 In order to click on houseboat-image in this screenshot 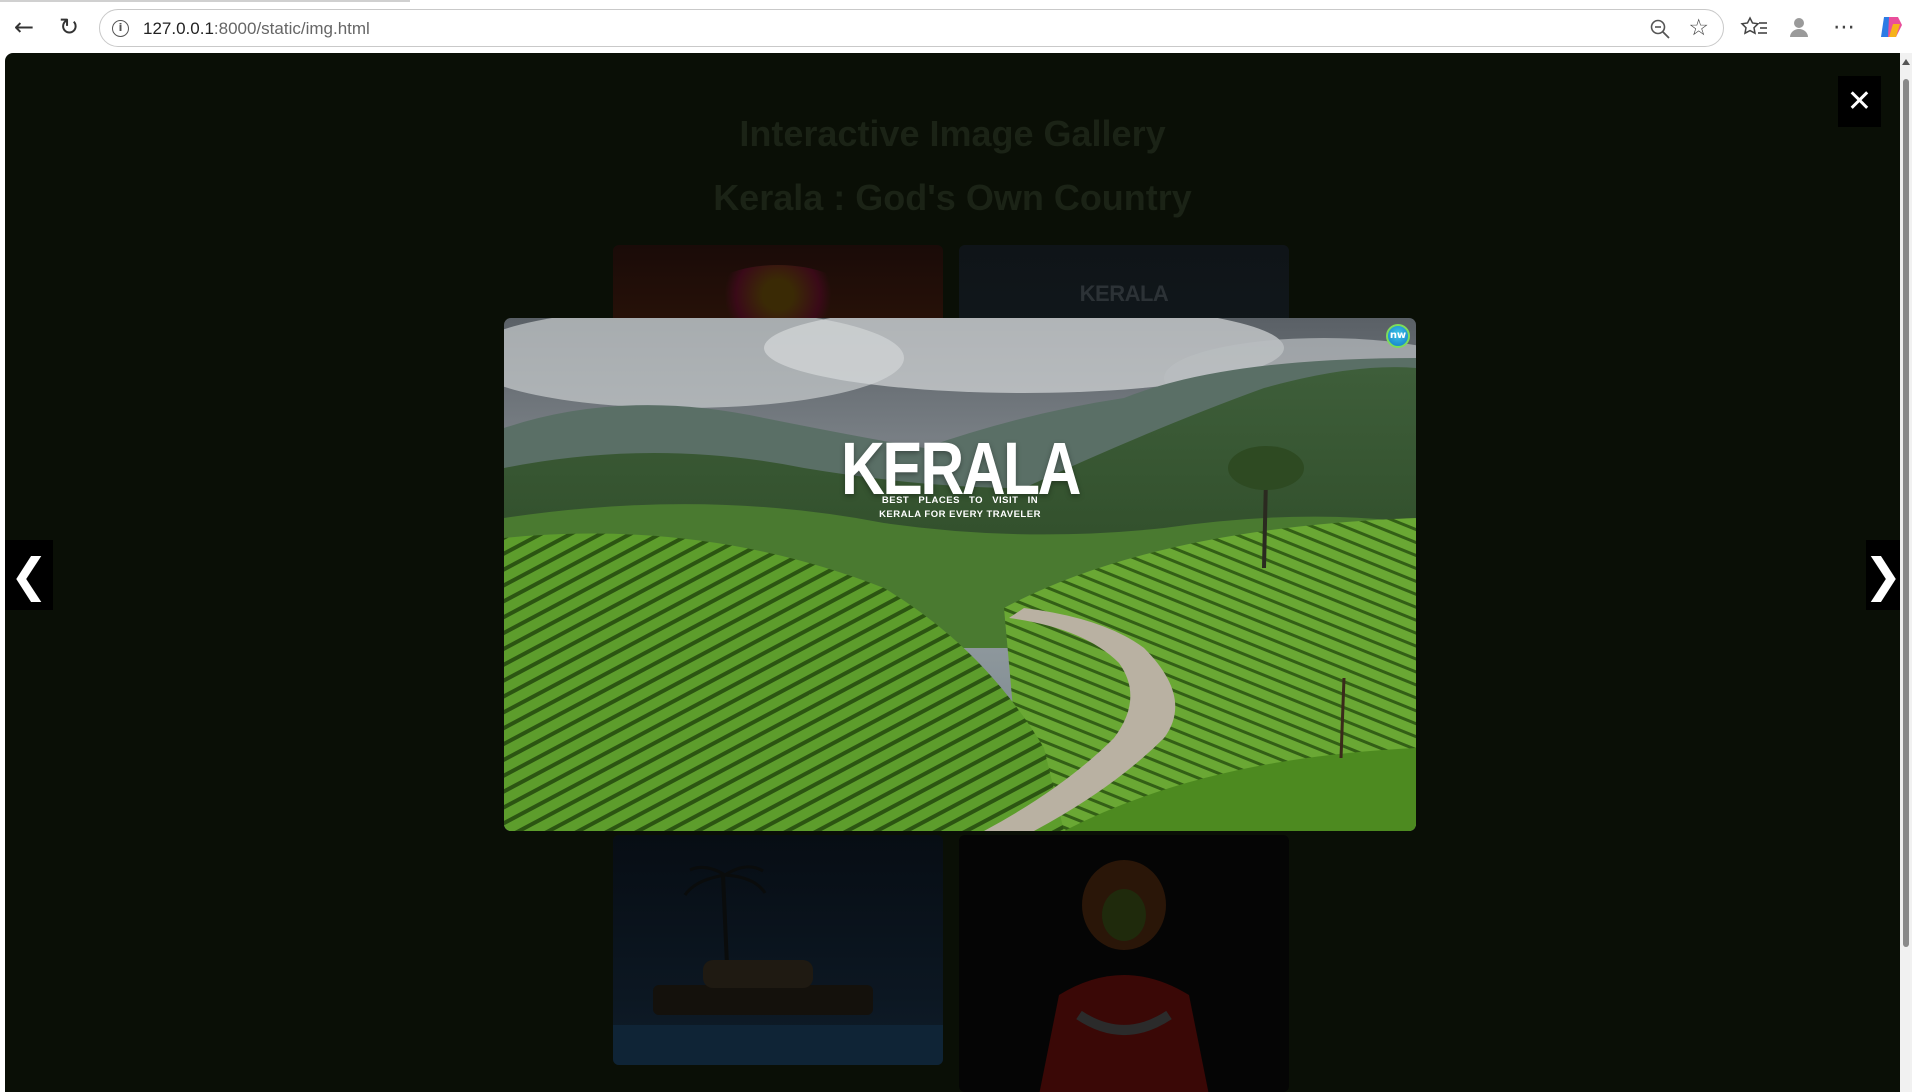, I will do `click(778, 965)`.